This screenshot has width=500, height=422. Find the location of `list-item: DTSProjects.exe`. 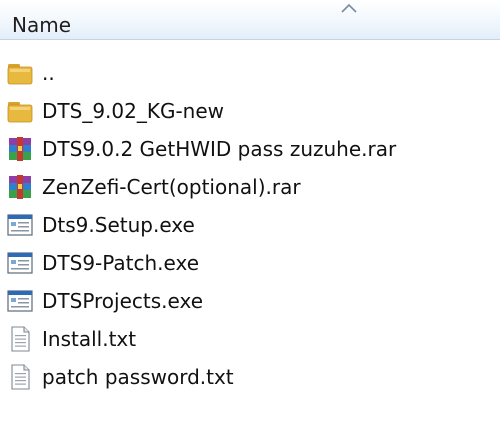

list-item: DTSProjects.exe is located at coordinates (250, 301).